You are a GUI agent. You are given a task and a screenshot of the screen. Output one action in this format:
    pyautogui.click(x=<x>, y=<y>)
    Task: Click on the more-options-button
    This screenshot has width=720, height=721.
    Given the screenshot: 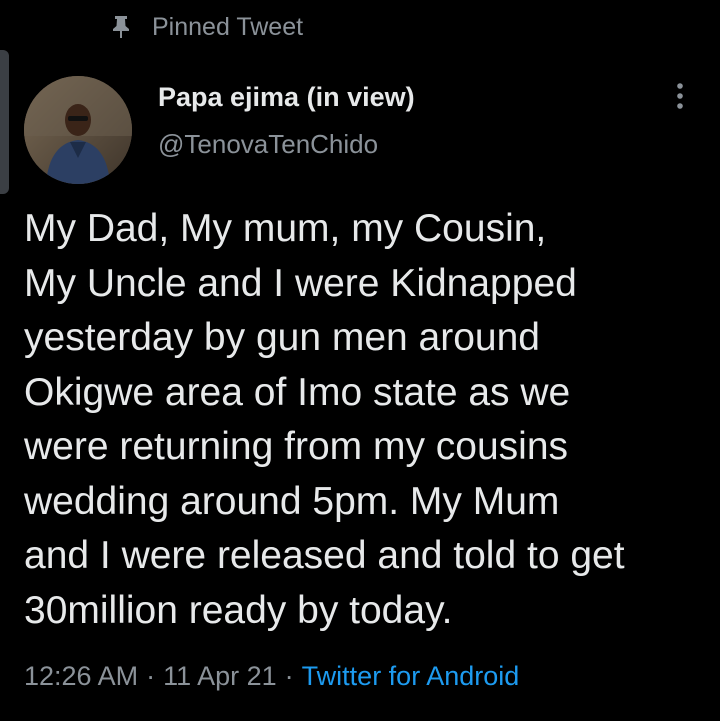 What is the action you would take?
    pyautogui.click(x=680, y=98)
    